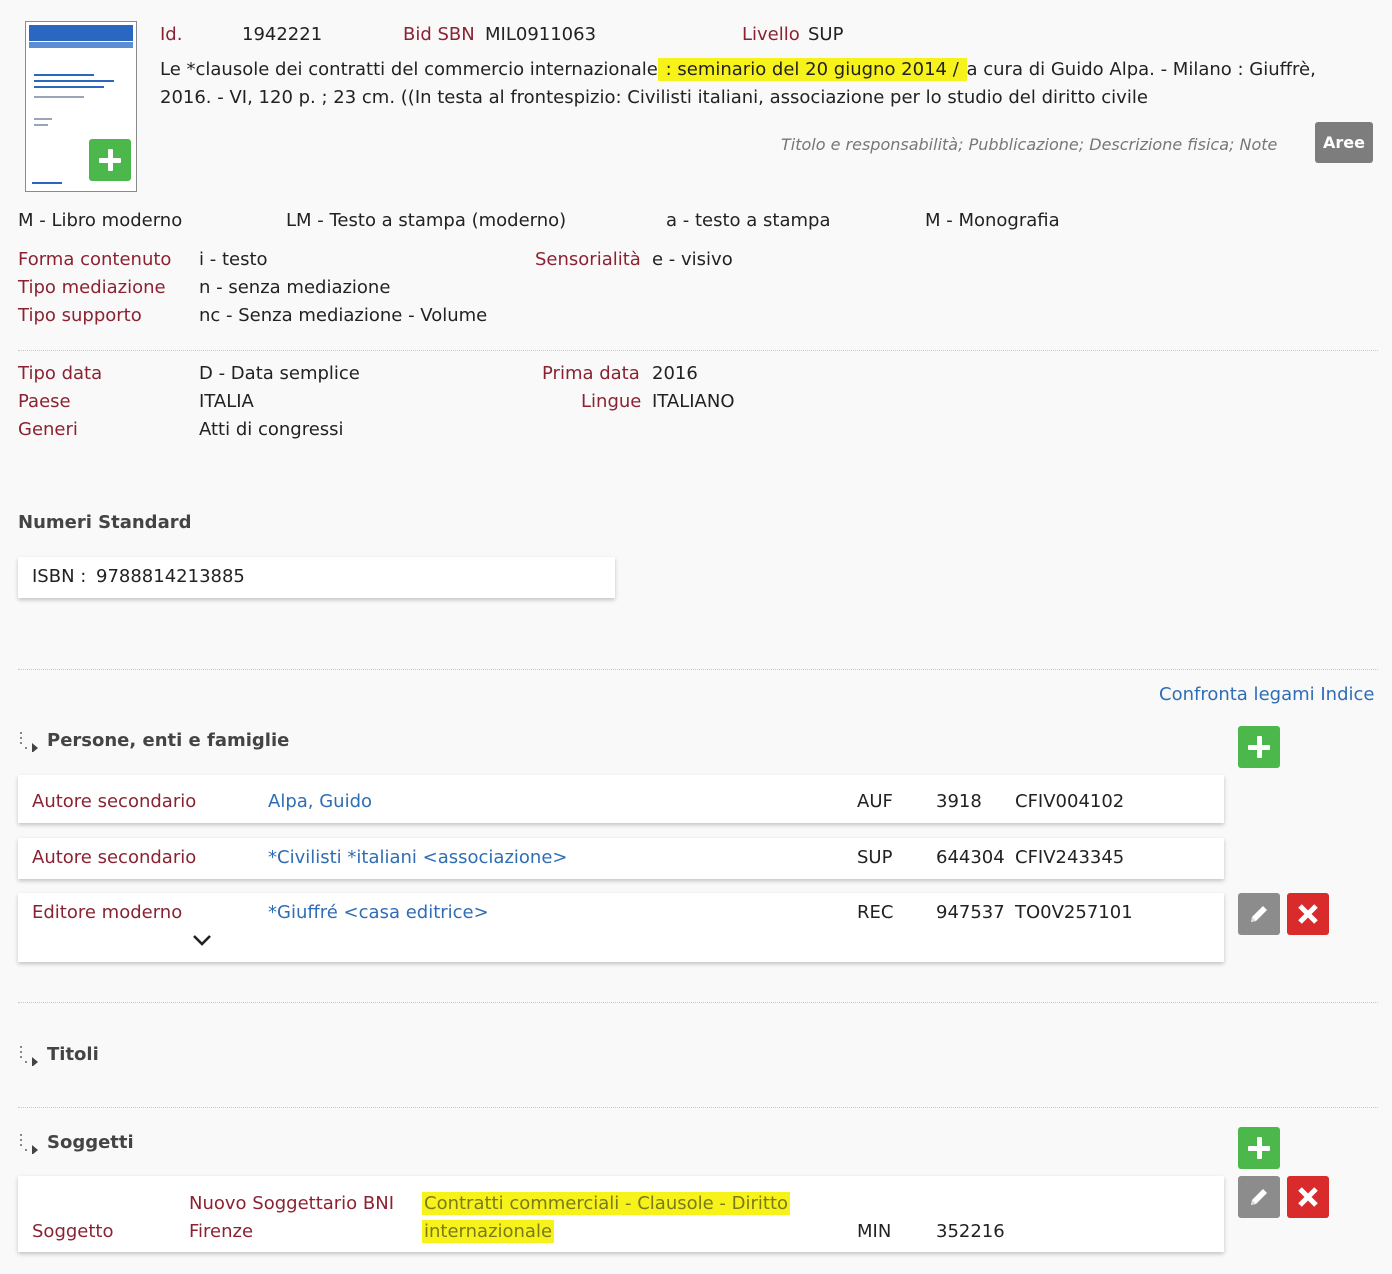  What do you see at coordinates (417, 858) in the screenshot?
I see `persona-name-link: *Civilisti *italiani <associazione>` at bounding box center [417, 858].